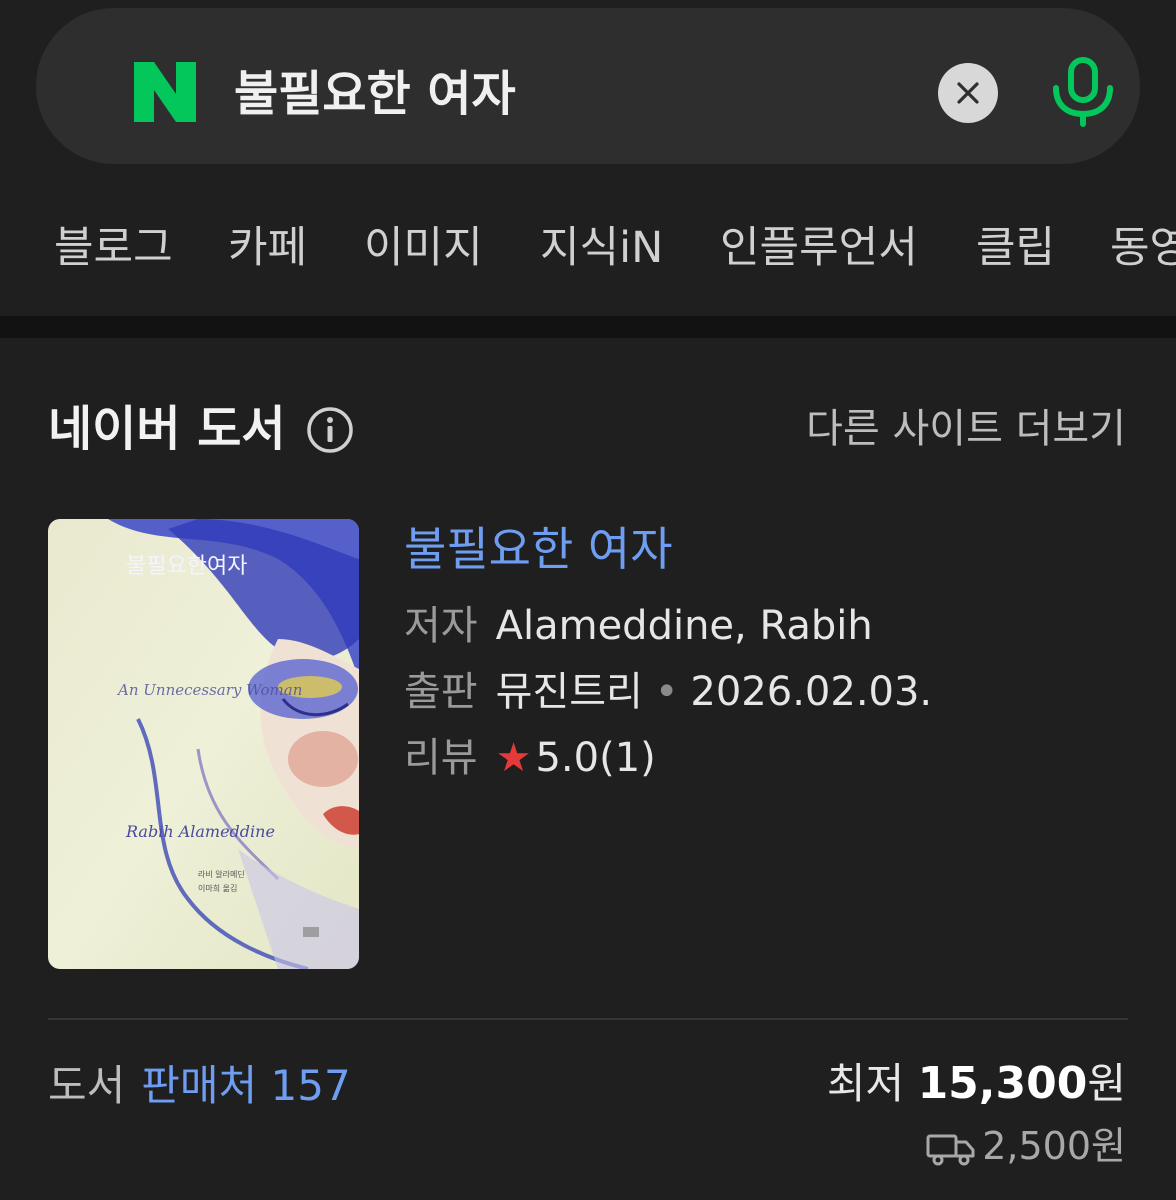  I want to click on review-label: 리뷰, so click(441, 758).